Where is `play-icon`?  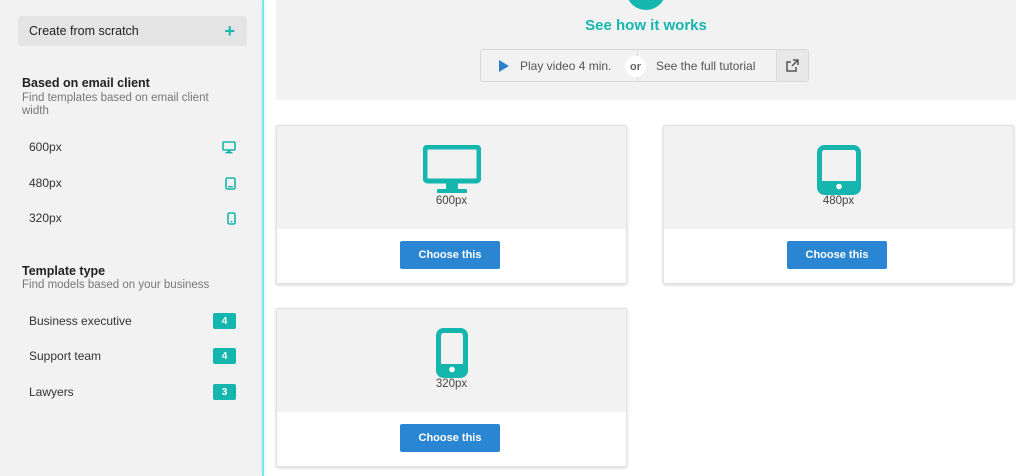 play-icon is located at coordinates (504, 65).